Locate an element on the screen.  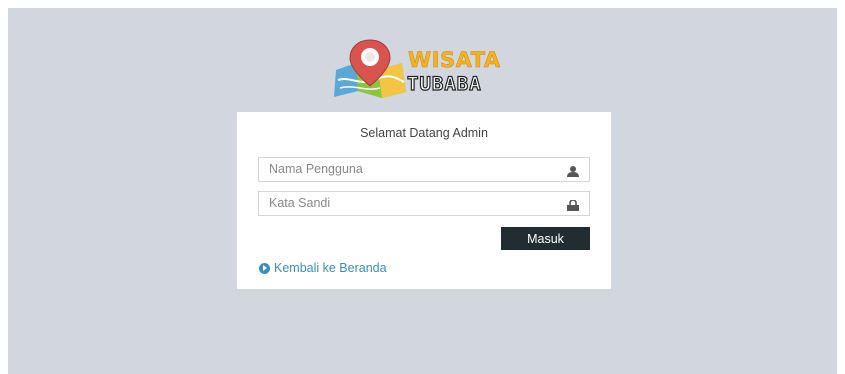
arrow-circle-right-icon is located at coordinates (264, 268).